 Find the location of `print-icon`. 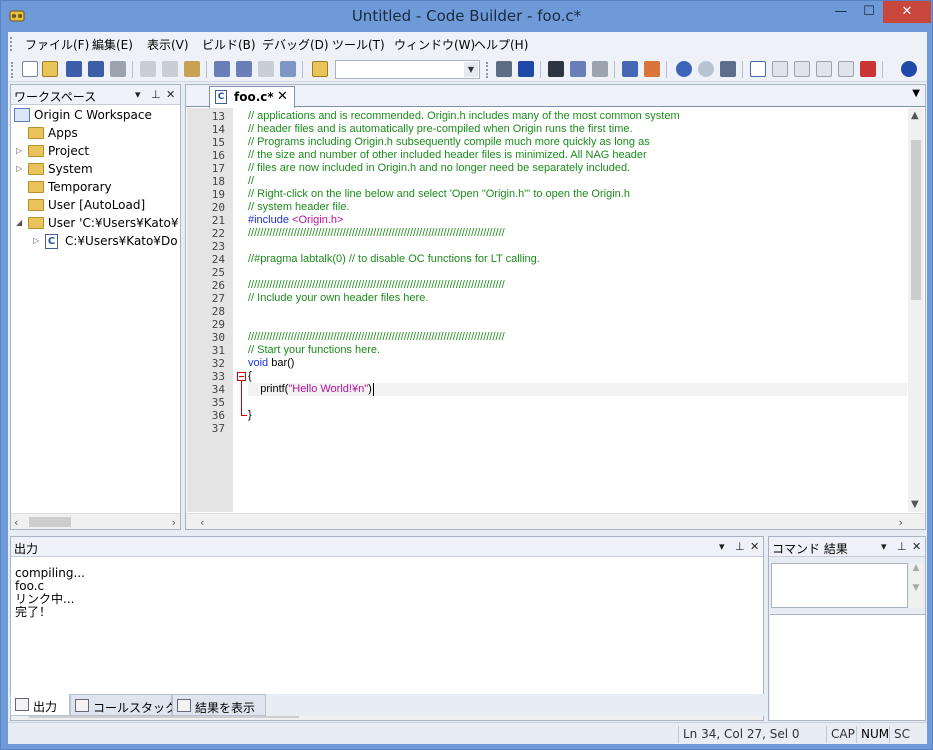

print-icon is located at coordinates (118, 69).